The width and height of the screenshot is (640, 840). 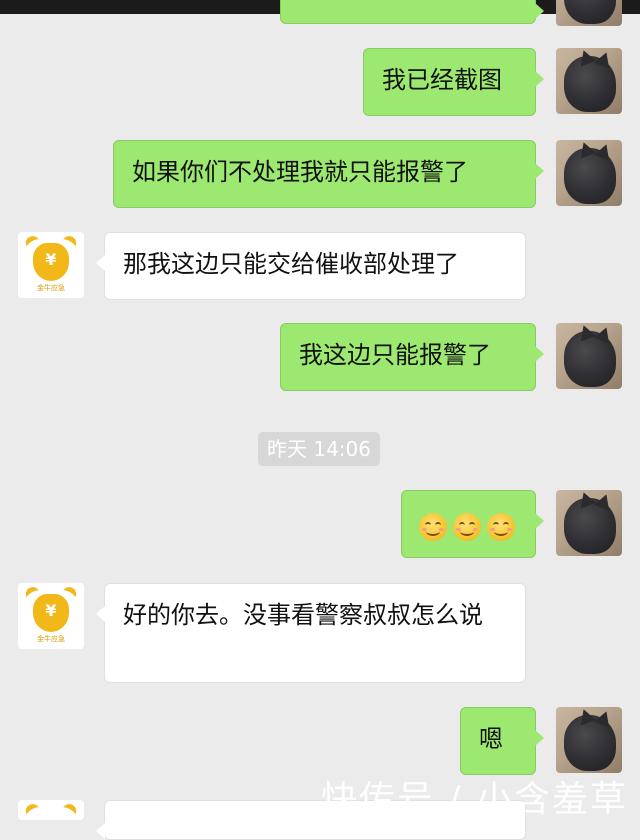 I want to click on message-text: 嗯, so click(x=491, y=739).